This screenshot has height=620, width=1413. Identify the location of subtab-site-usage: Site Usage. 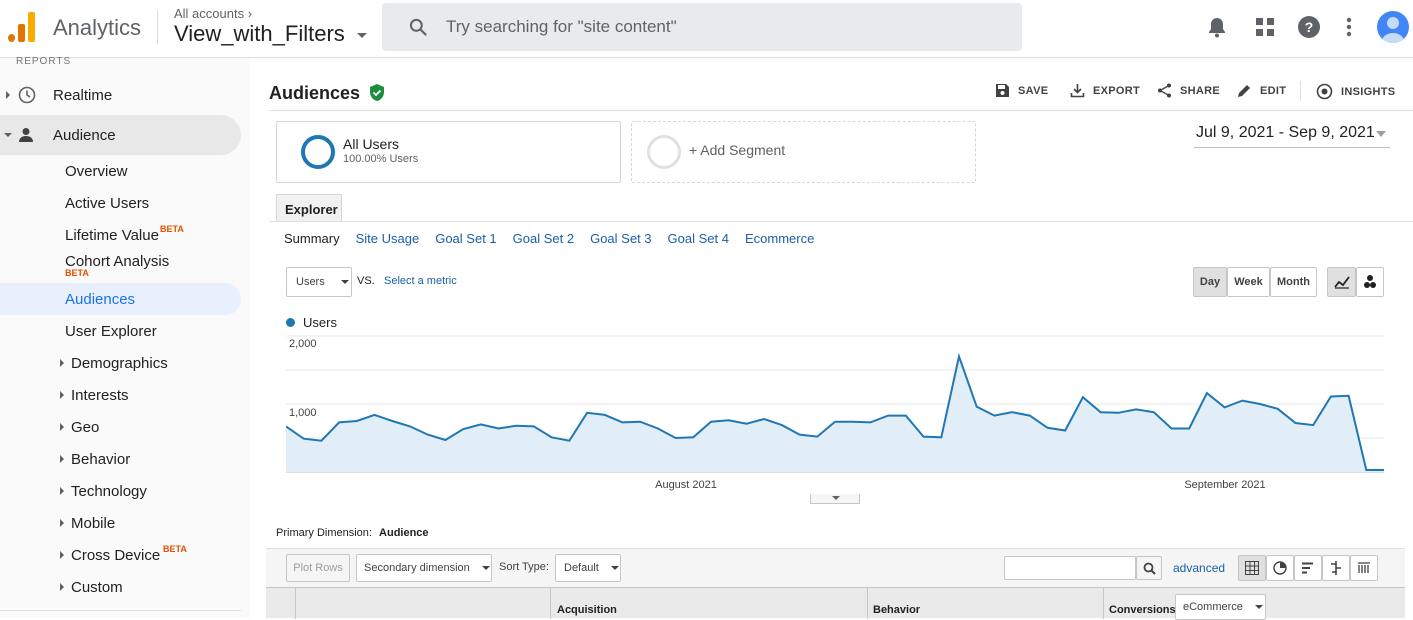
(388, 238).